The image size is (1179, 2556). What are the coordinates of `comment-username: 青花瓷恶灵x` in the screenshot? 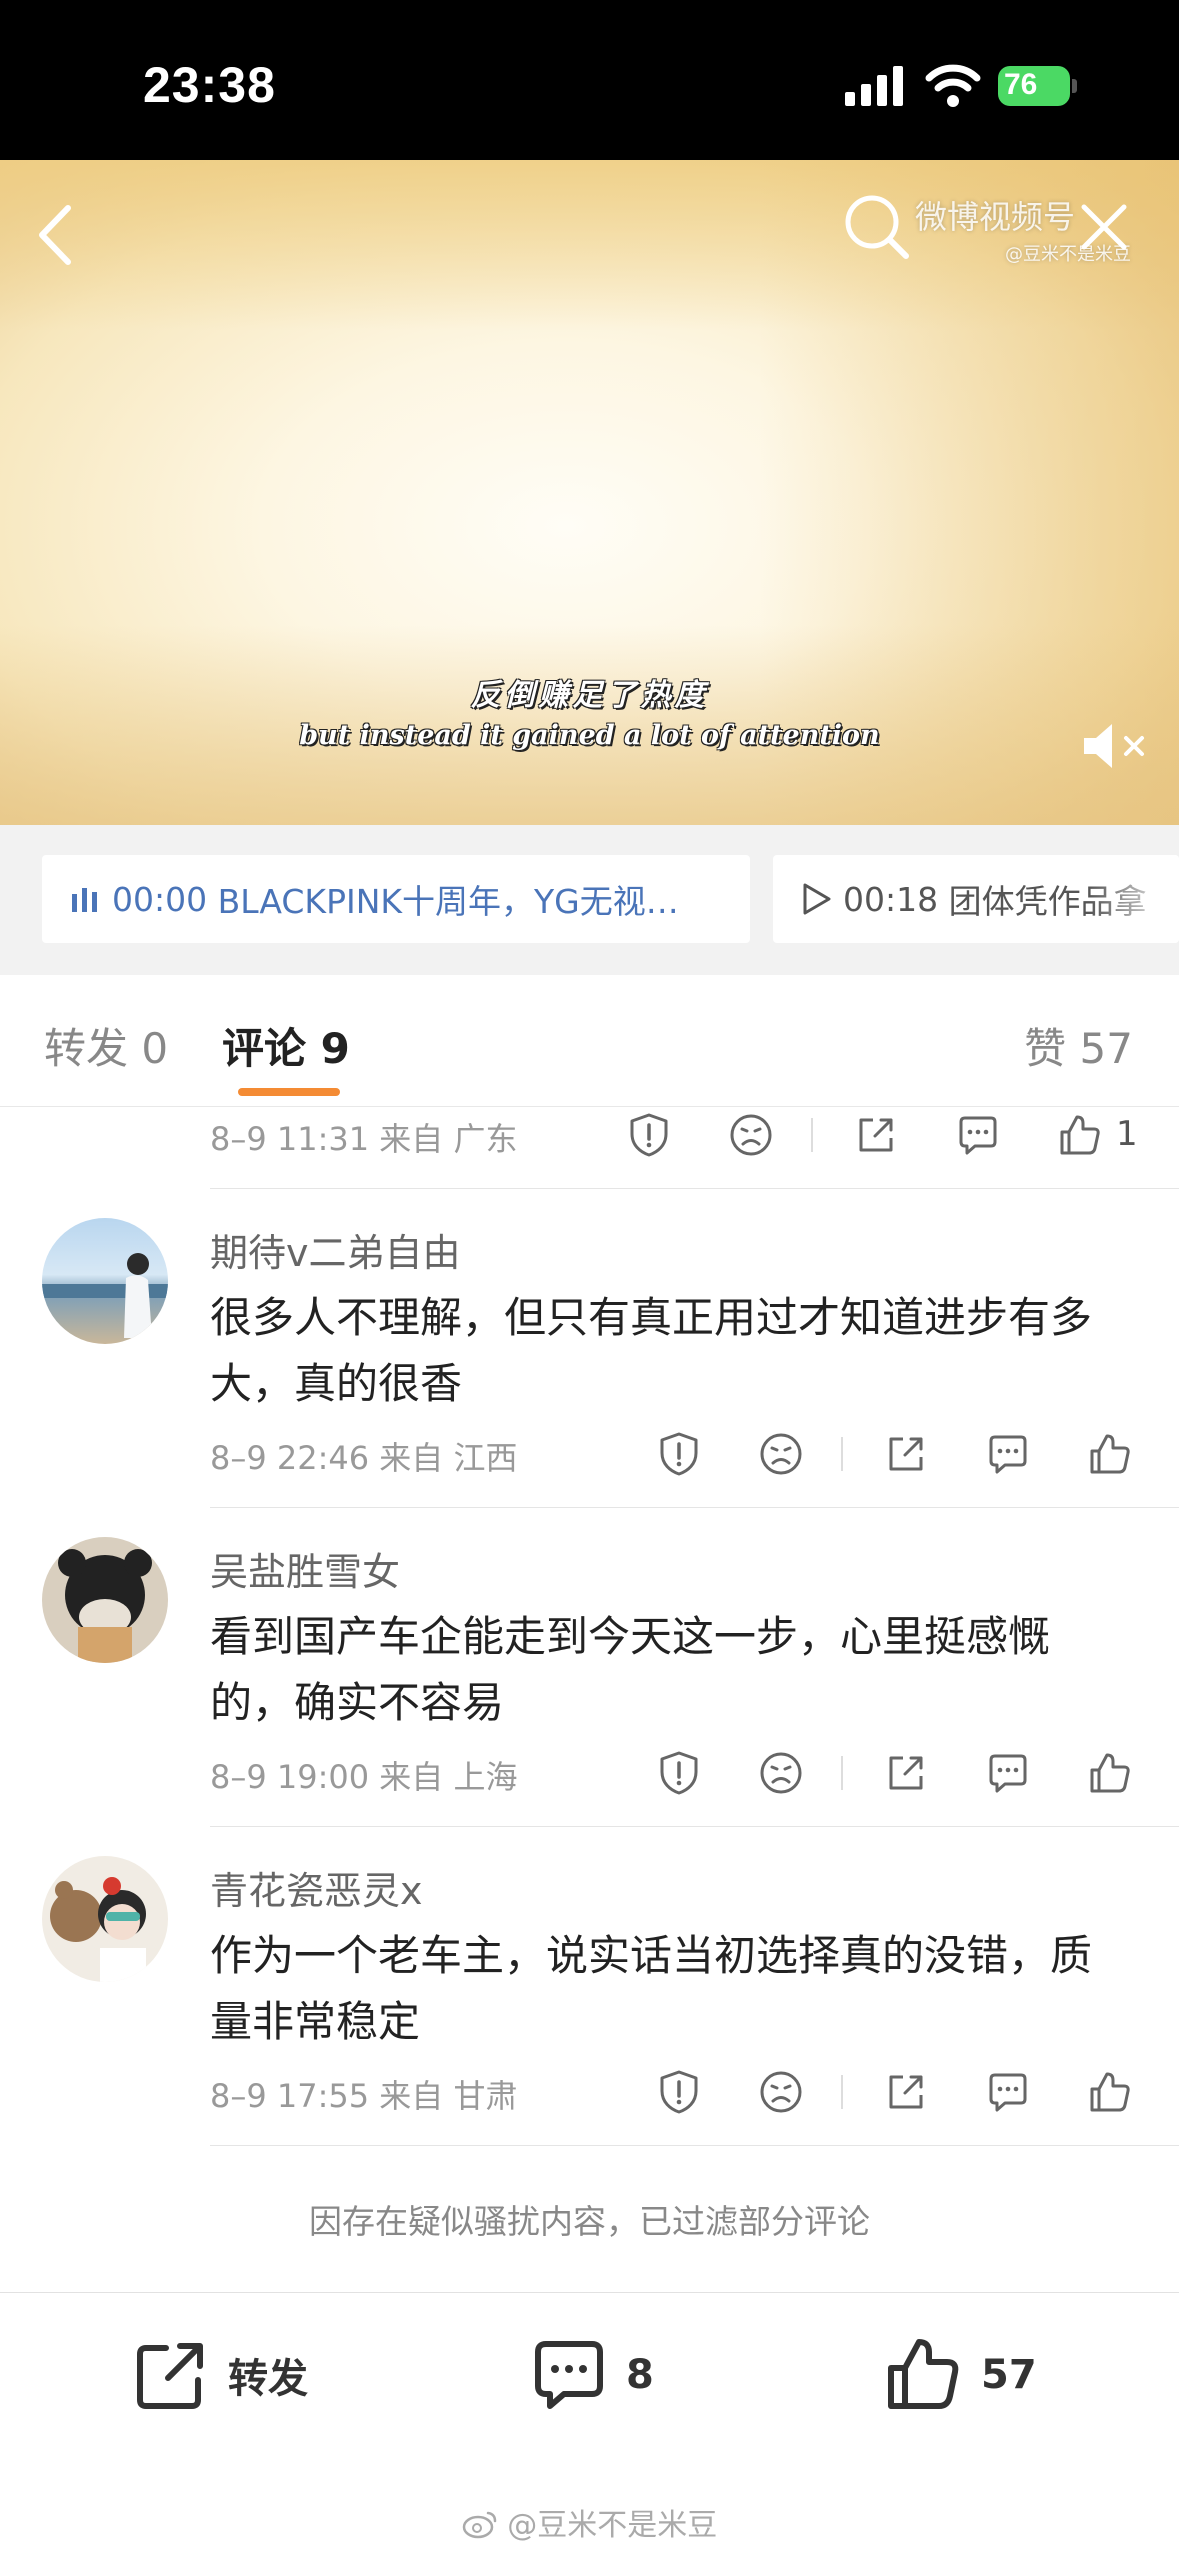 It's located at (316, 1887).